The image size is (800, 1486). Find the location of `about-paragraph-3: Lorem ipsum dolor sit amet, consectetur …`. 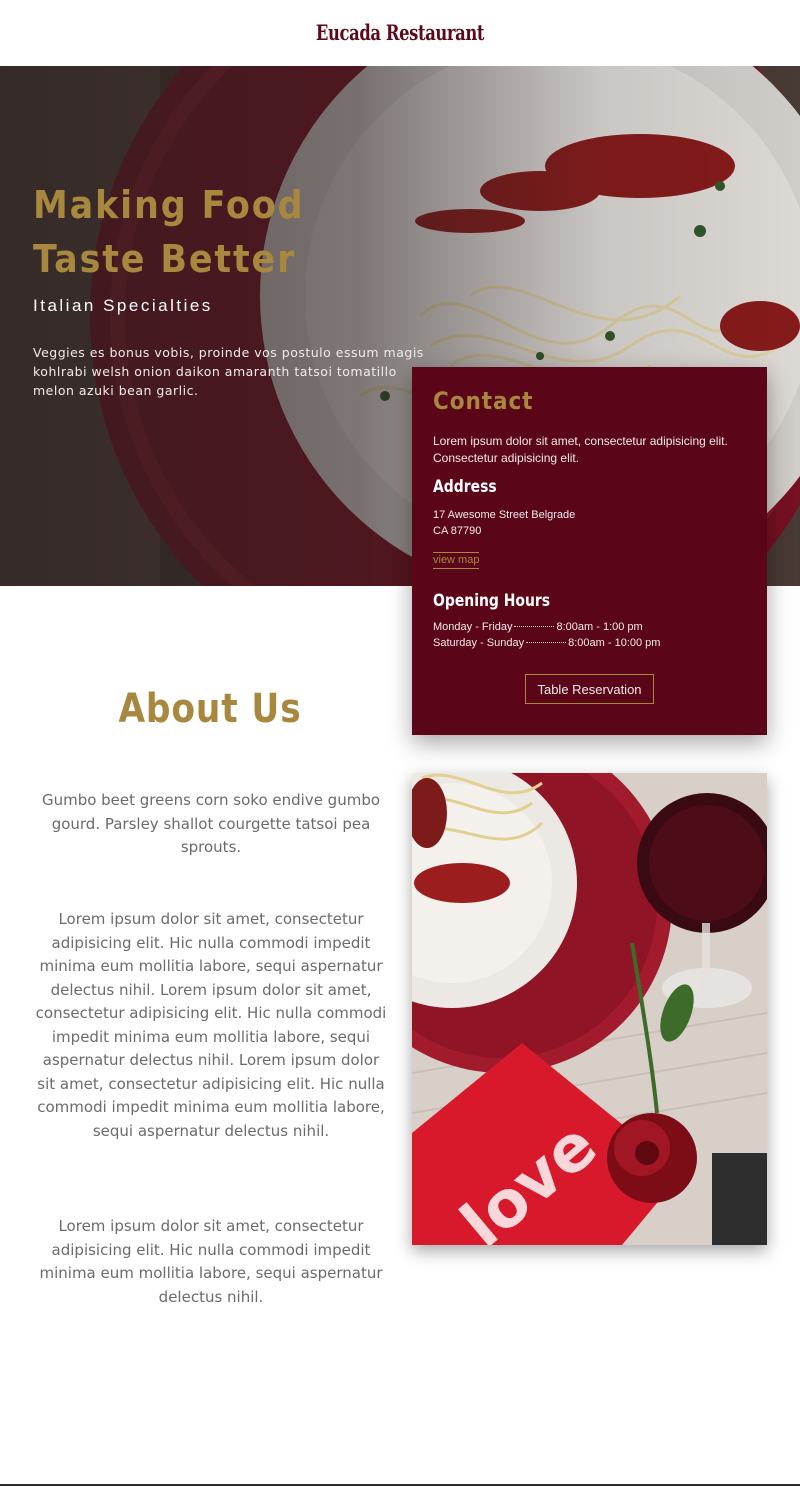

about-paragraph-3: Lorem ipsum dolor sit amet, consectetur … is located at coordinates (211, 1261).